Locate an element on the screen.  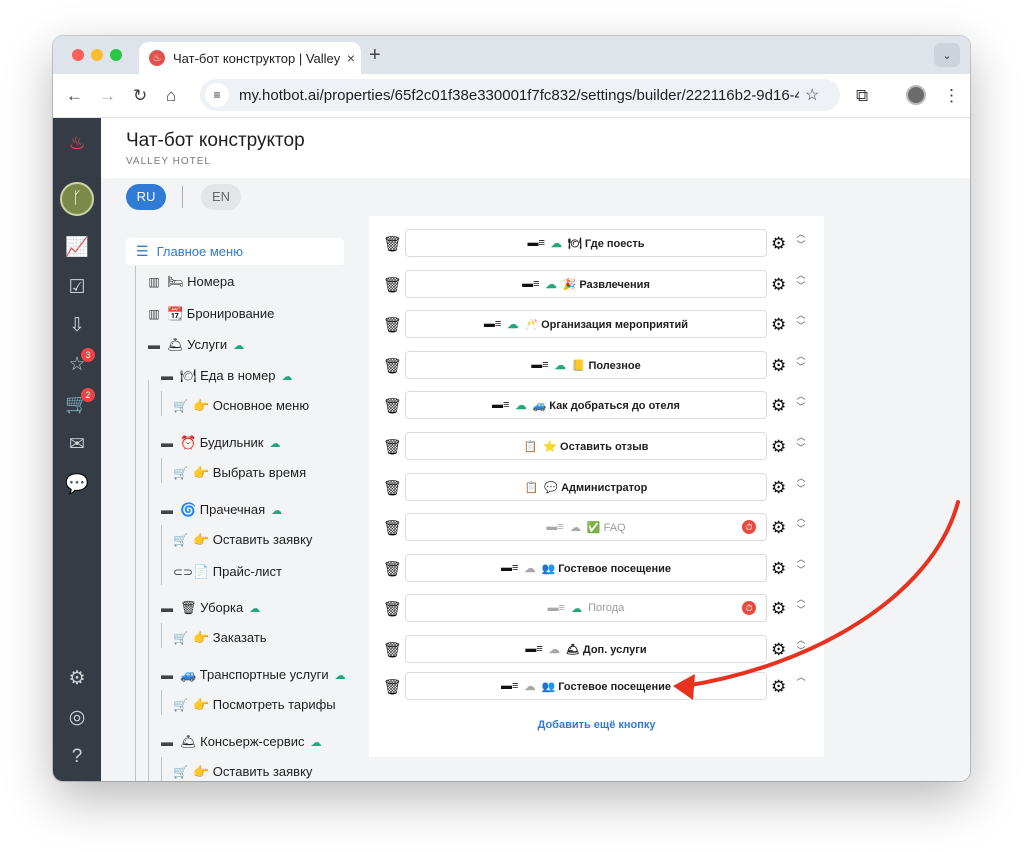
annotation-arrow is located at coordinates (816, 600).